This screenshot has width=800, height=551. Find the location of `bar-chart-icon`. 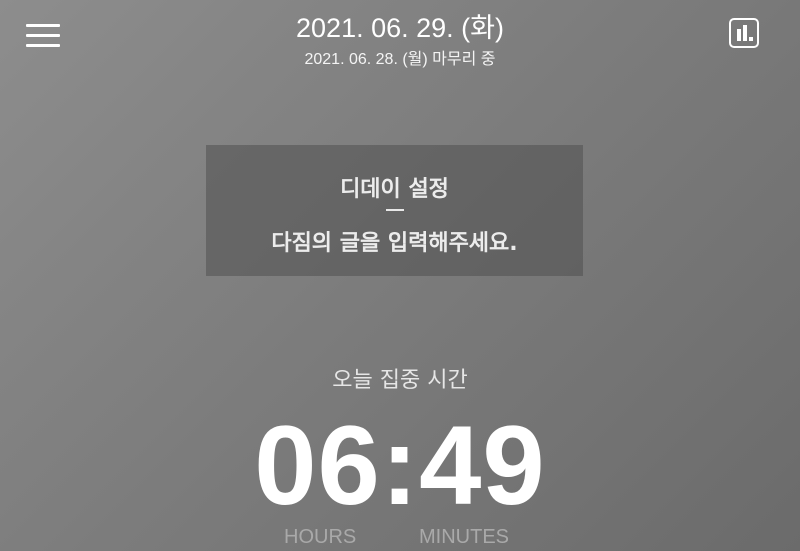

bar-chart-icon is located at coordinates (744, 33).